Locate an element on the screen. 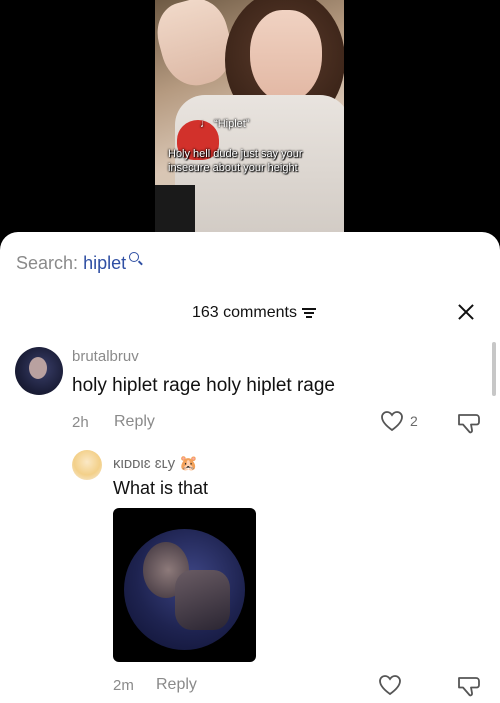 The width and height of the screenshot is (500, 703). search-suggestion: Search: hiplet is located at coordinates (78, 263).